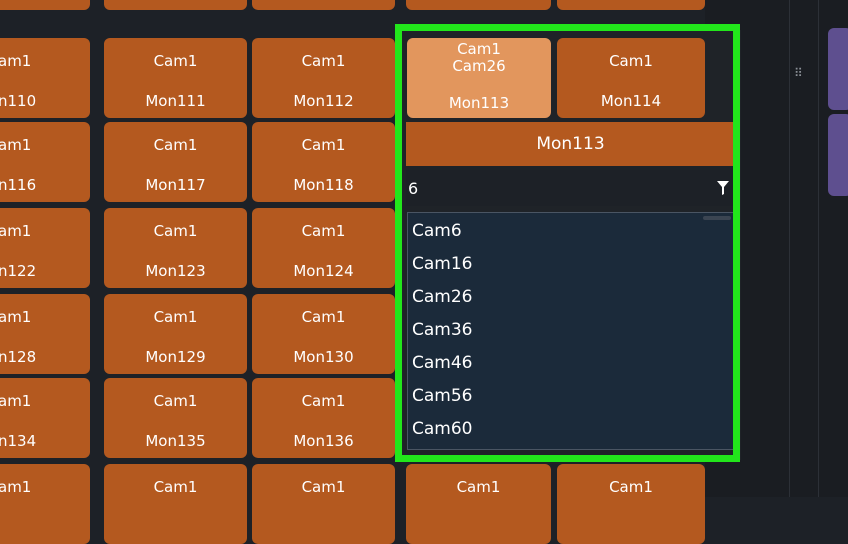 The width and height of the screenshot is (848, 544). What do you see at coordinates (479, 103) in the screenshot?
I see `tile-monitor-label: Mon113` at bounding box center [479, 103].